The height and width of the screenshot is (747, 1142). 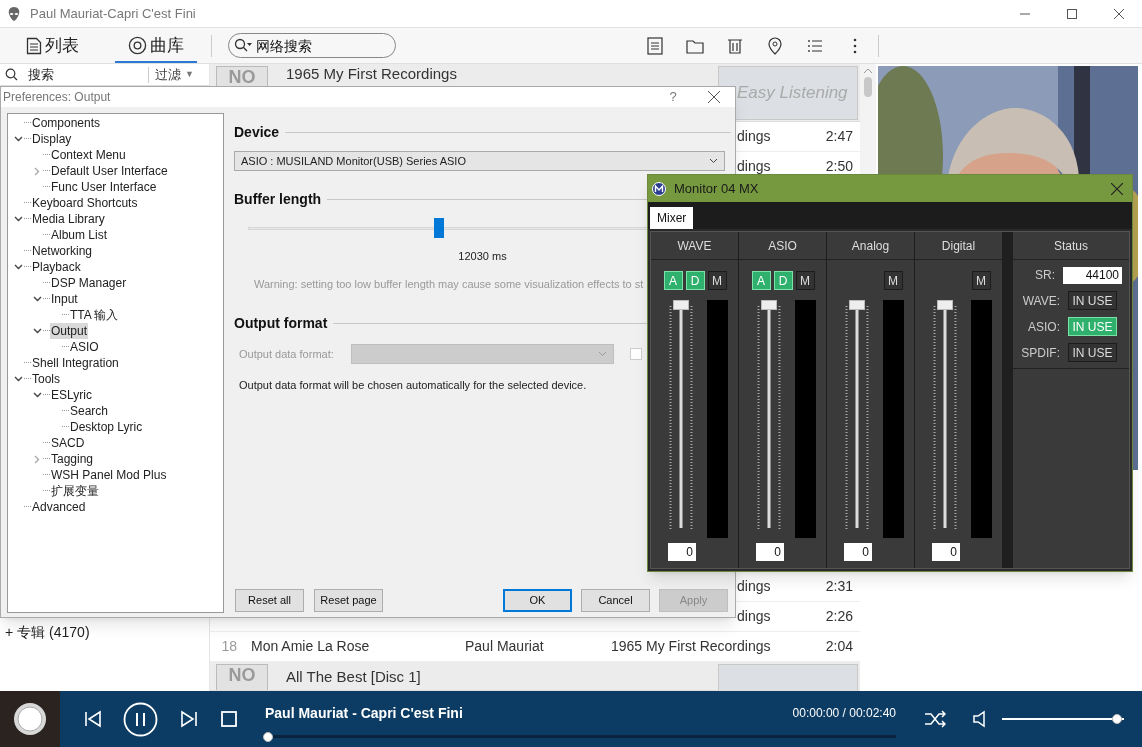 I want to click on location-pin-icon, so click(x=775, y=45).